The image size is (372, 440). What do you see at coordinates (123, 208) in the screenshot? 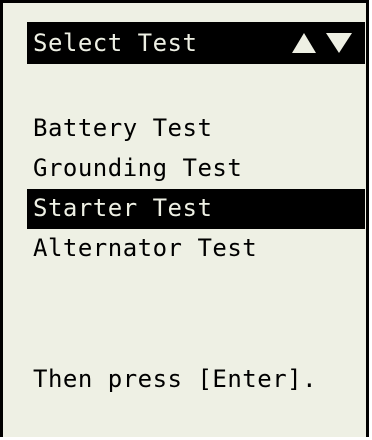
I see `menu-item-label: Starter Test` at bounding box center [123, 208].